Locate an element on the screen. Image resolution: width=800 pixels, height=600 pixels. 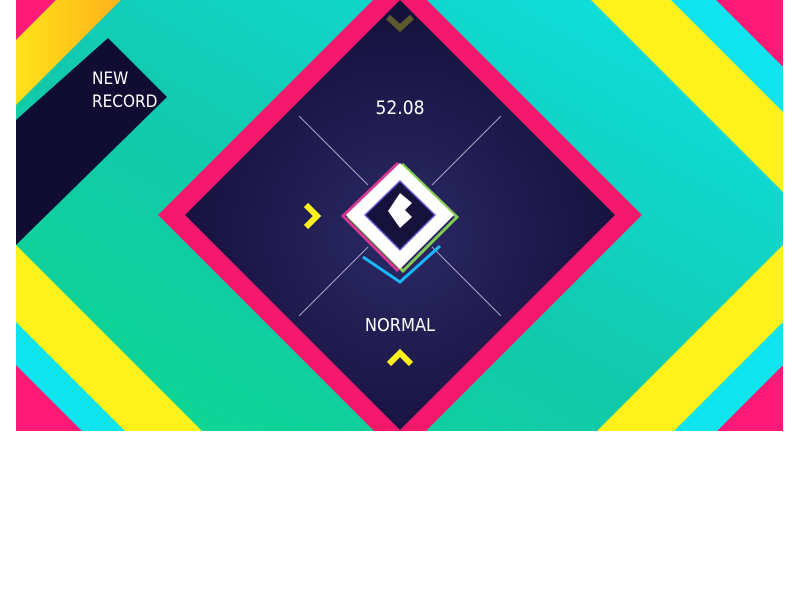
difficulty-label: NORMAL is located at coordinates (400, 325).